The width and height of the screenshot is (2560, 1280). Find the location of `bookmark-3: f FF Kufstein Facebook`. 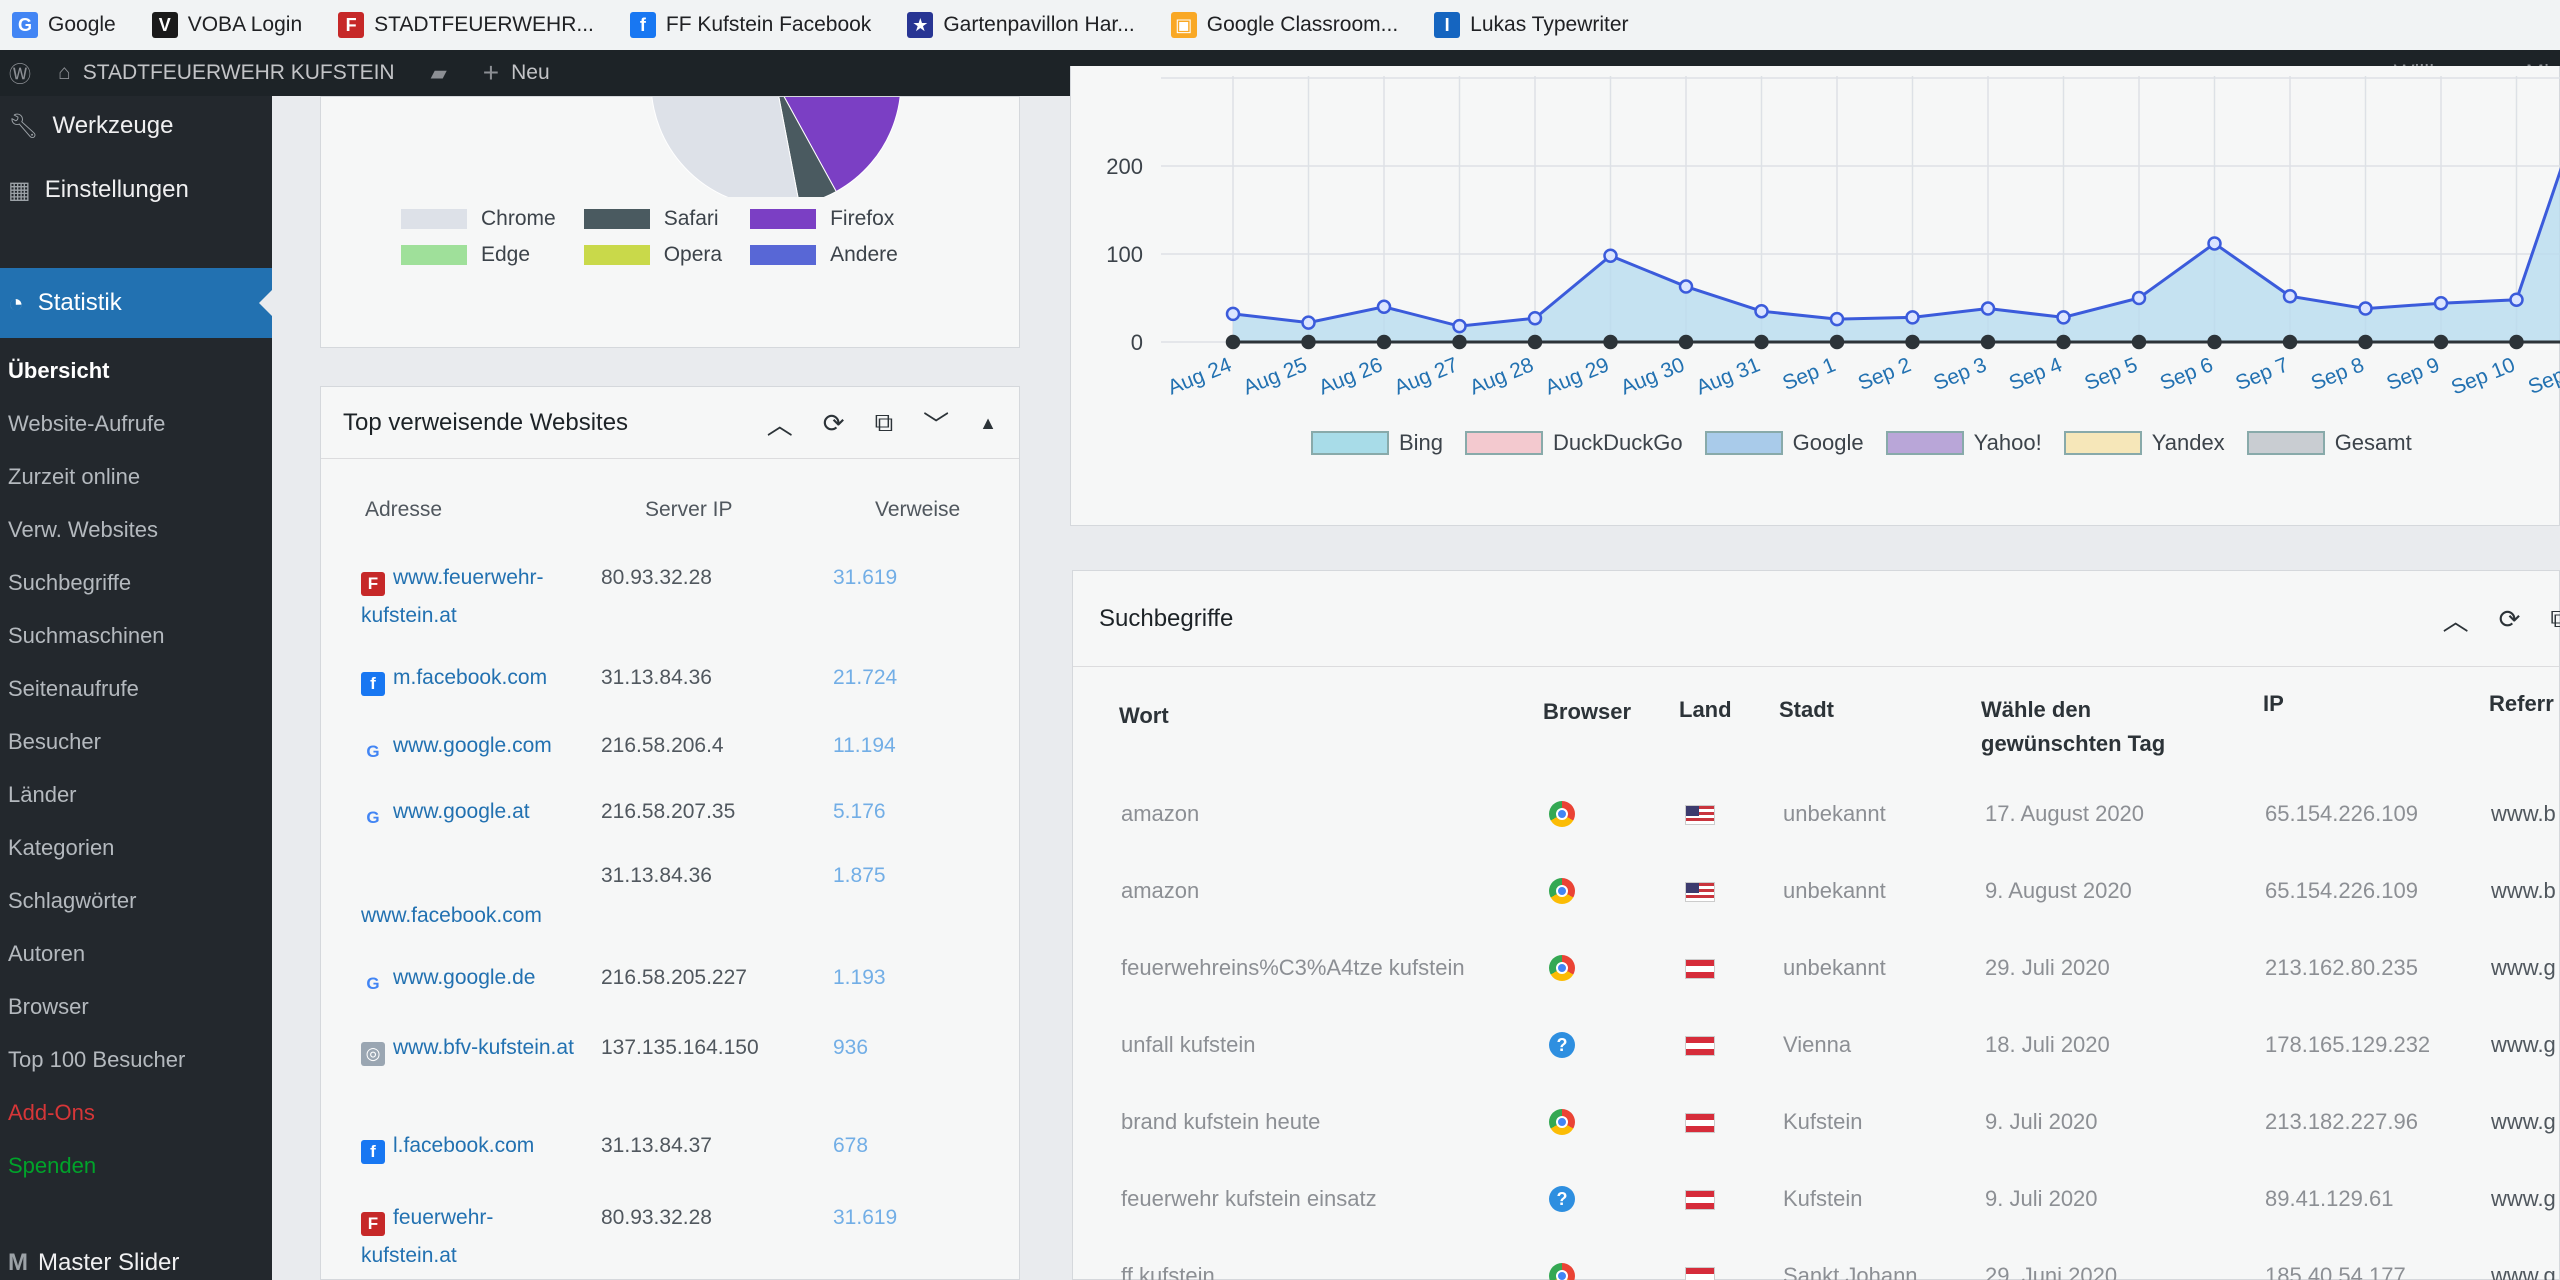

bookmark-3: f FF Kufstein Facebook is located at coordinates (750, 25).